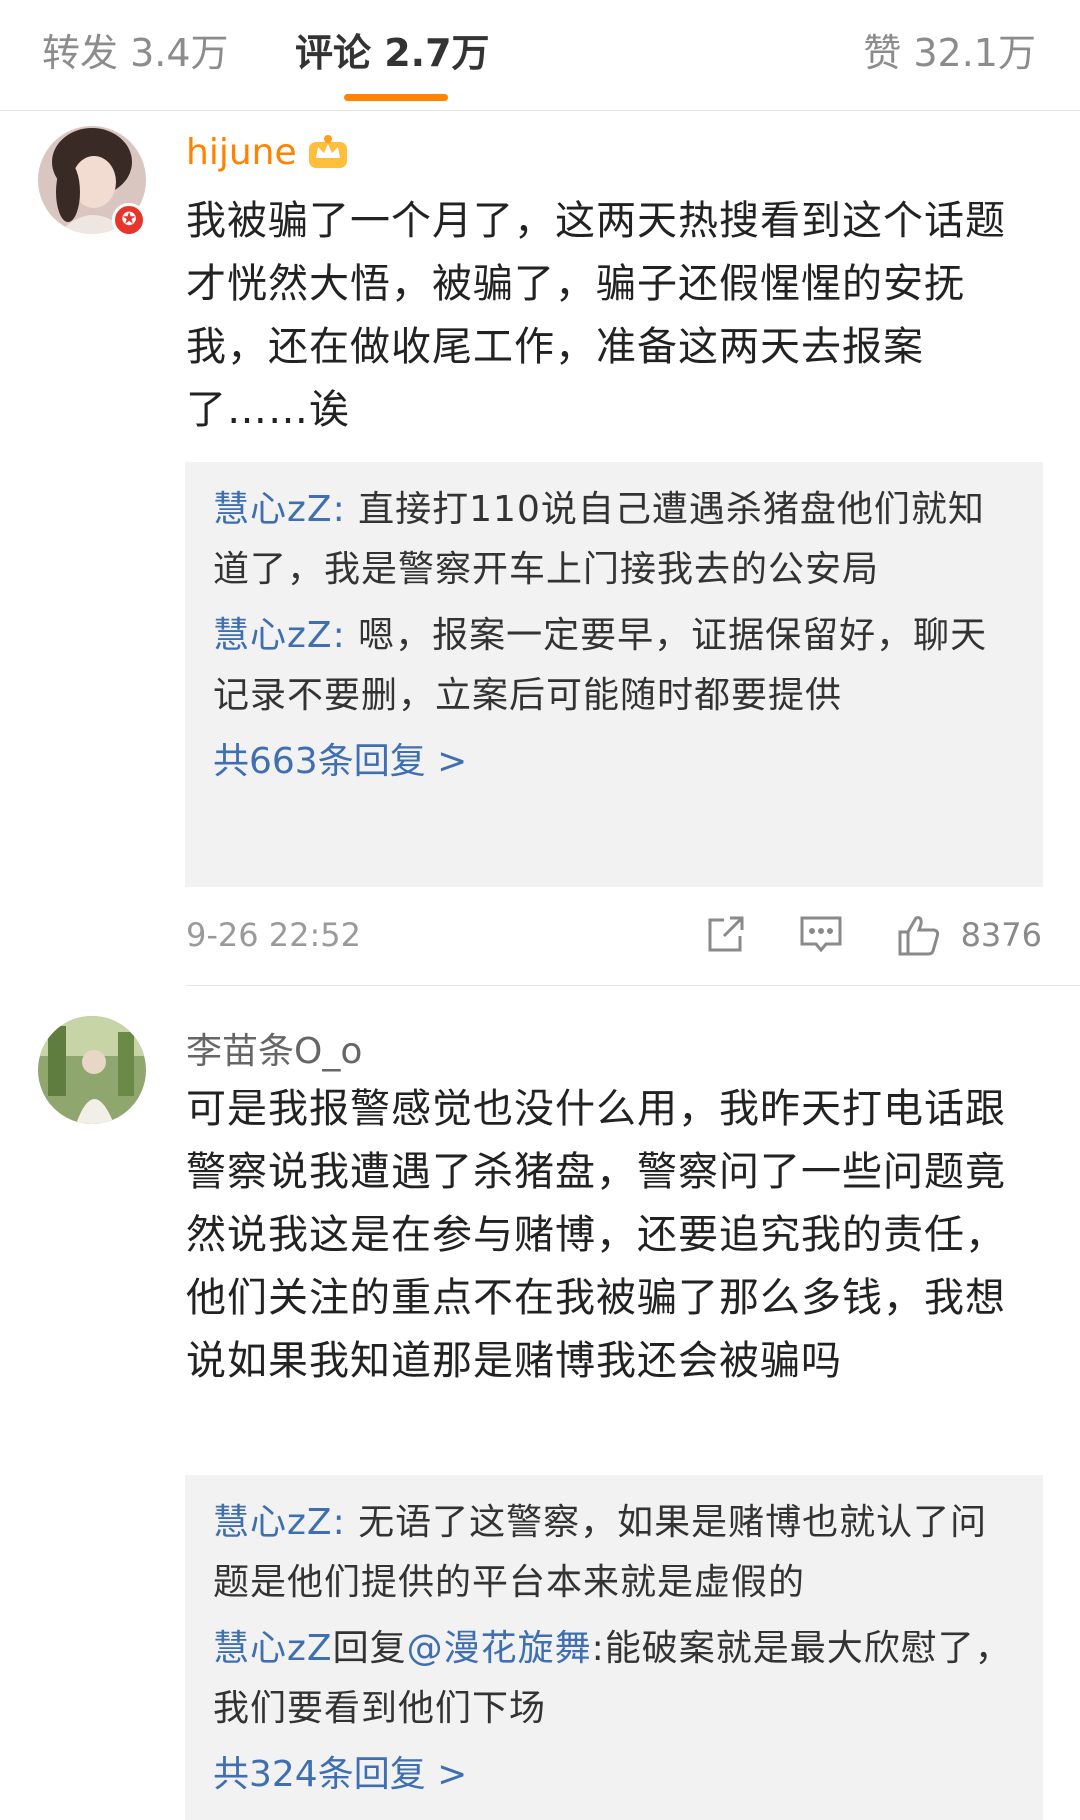  Describe the element at coordinates (726, 934) in the screenshot. I see `share-icon` at that location.